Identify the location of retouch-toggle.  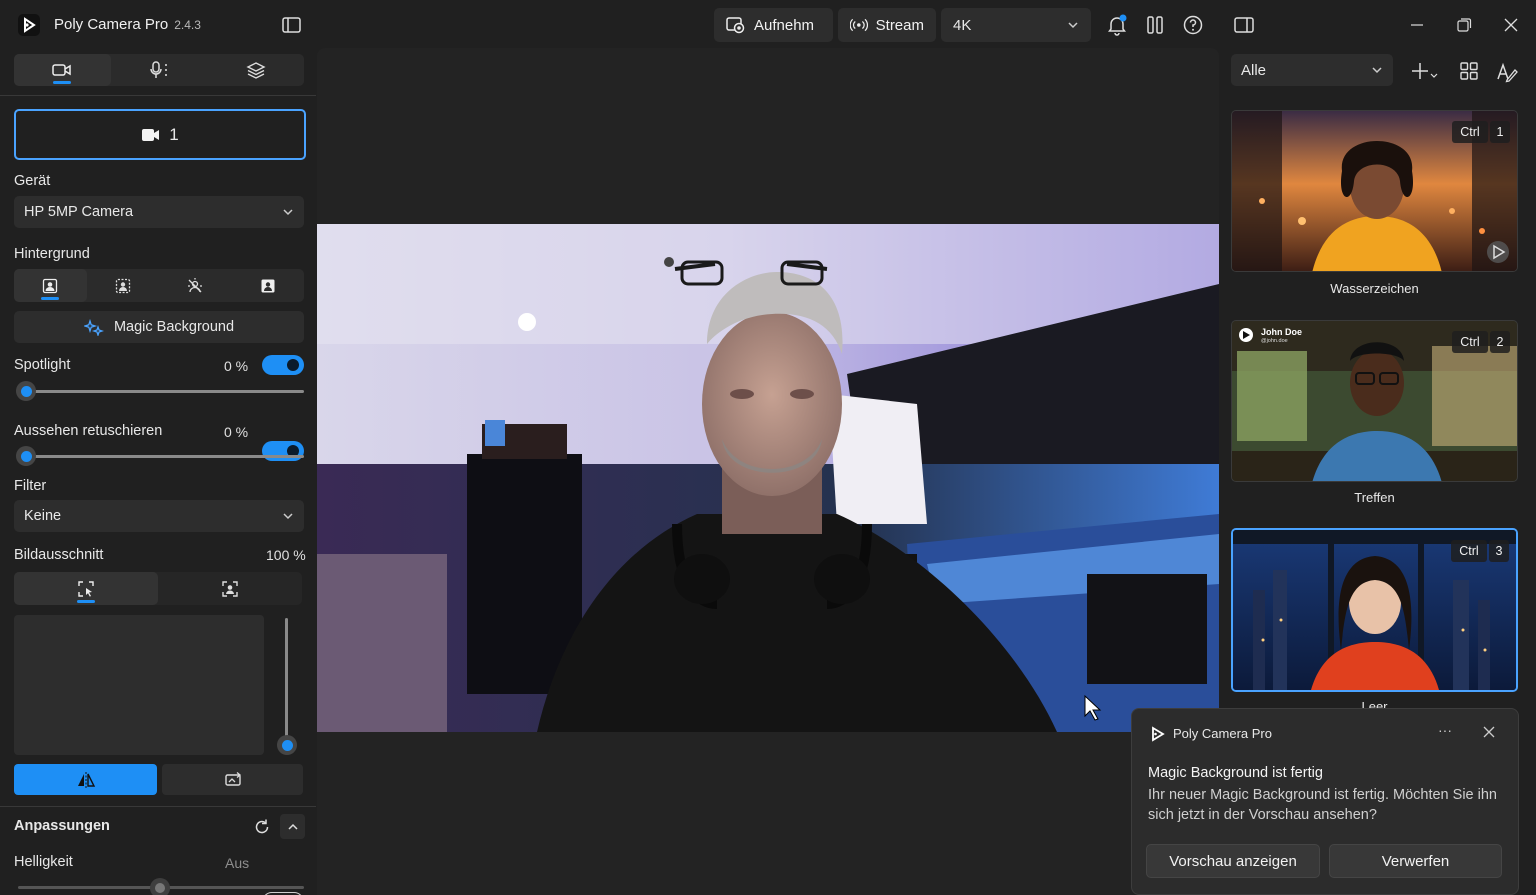
(283, 451).